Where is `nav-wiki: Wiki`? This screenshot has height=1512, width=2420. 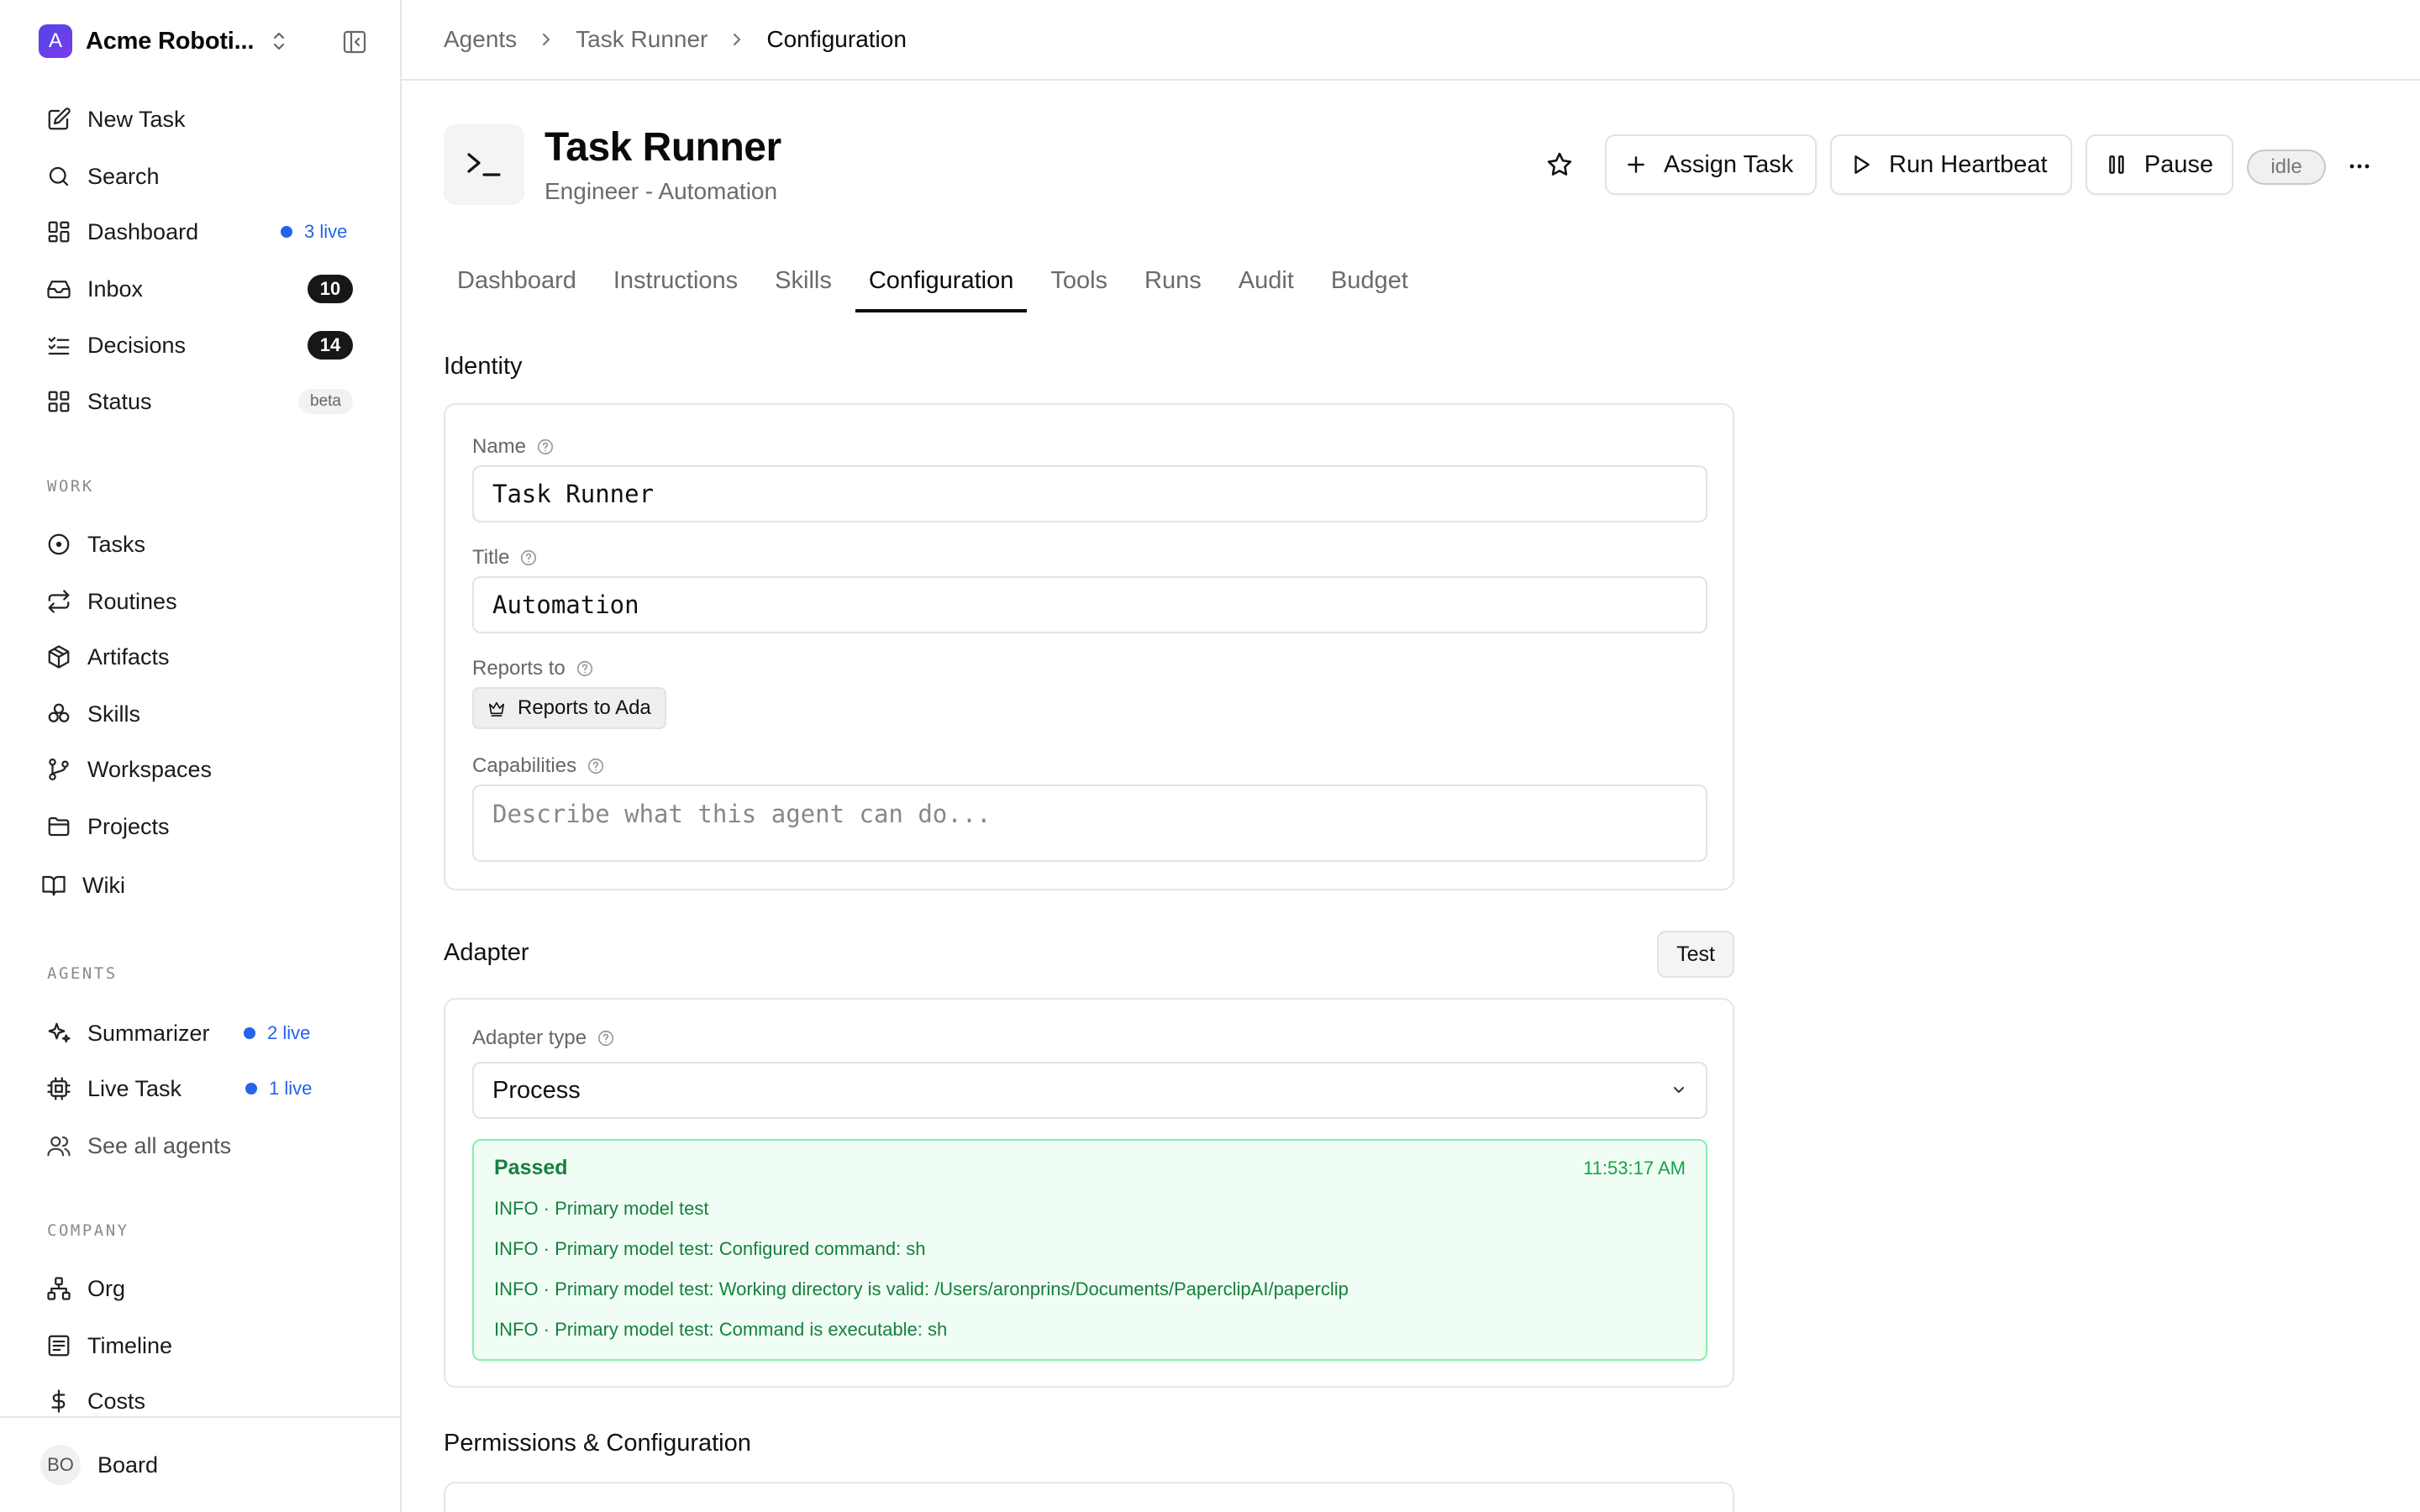 nav-wiki: Wiki is located at coordinates (197, 885).